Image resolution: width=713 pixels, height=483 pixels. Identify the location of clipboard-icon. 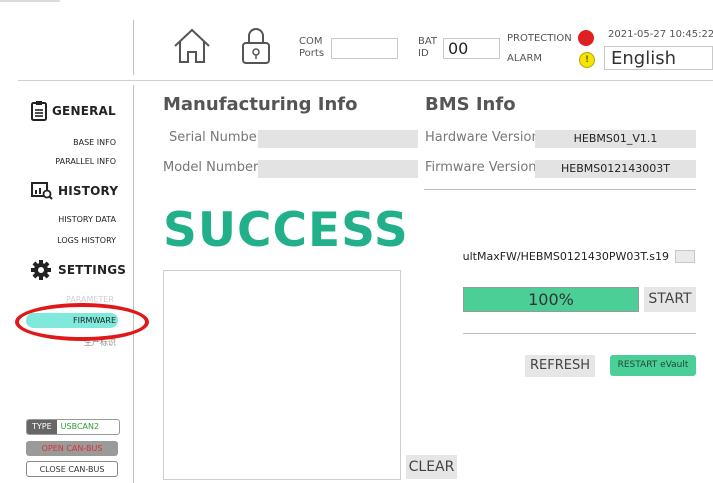
(39, 113).